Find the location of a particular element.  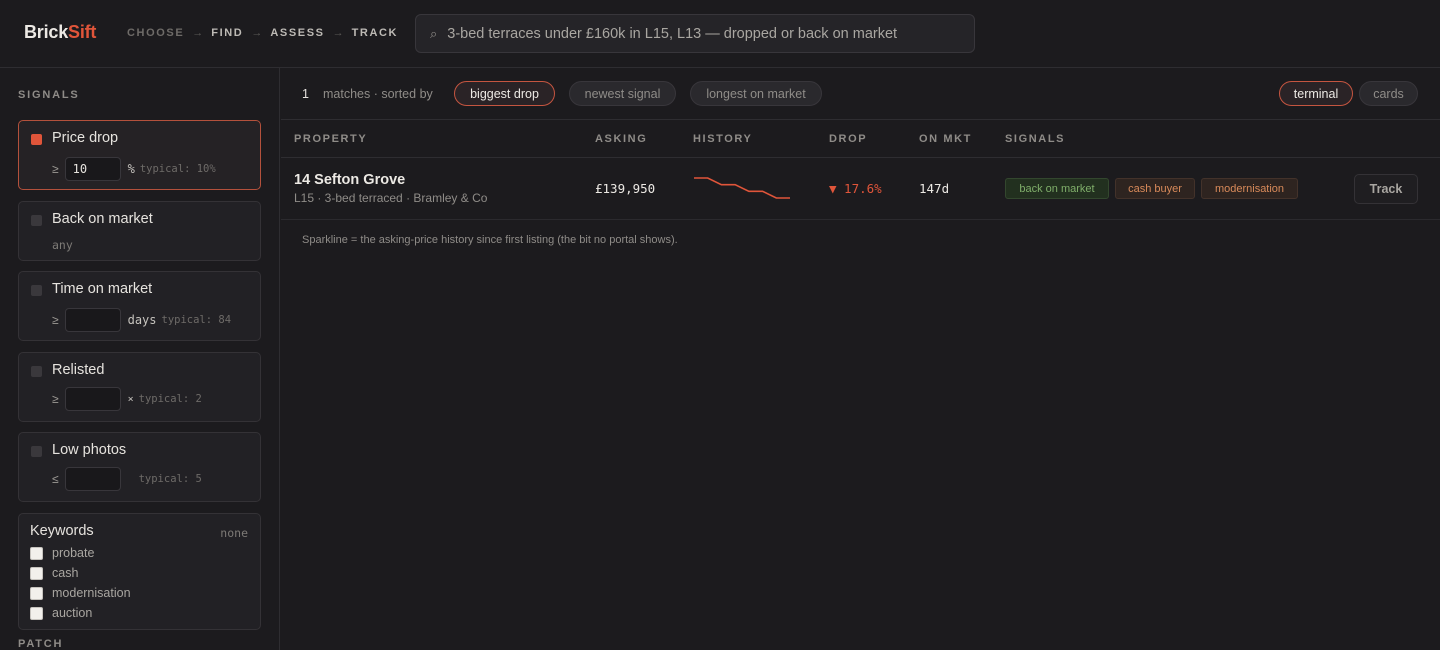

keywords-title: Keywords is located at coordinates (62, 531).